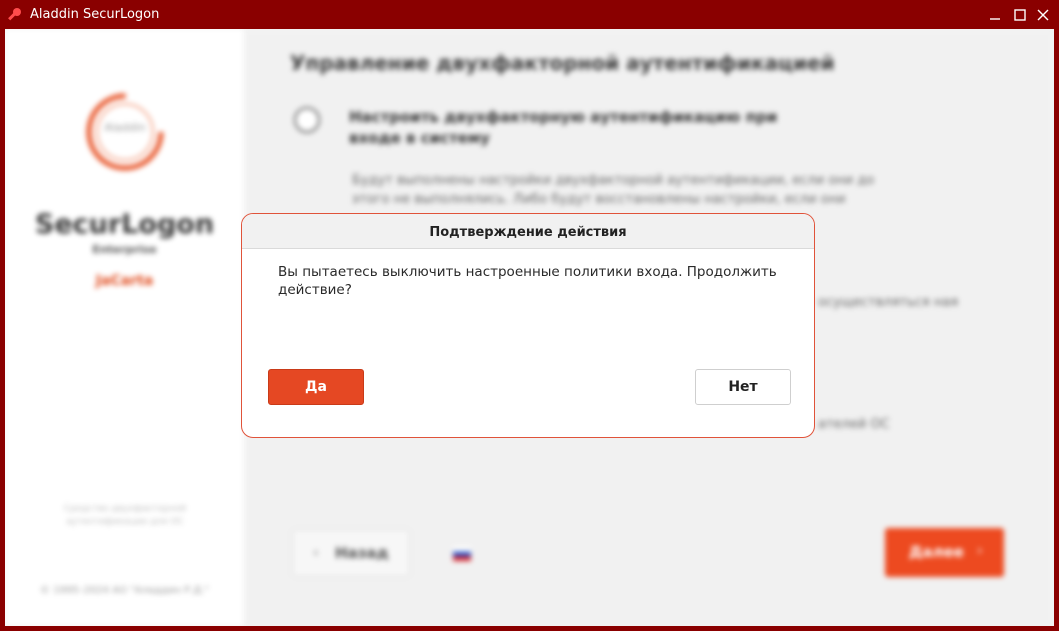 The image size is (1059, 631). Describe the element at coordinates (1043, 15) in the screenshot. I see `close-icon` at that location.